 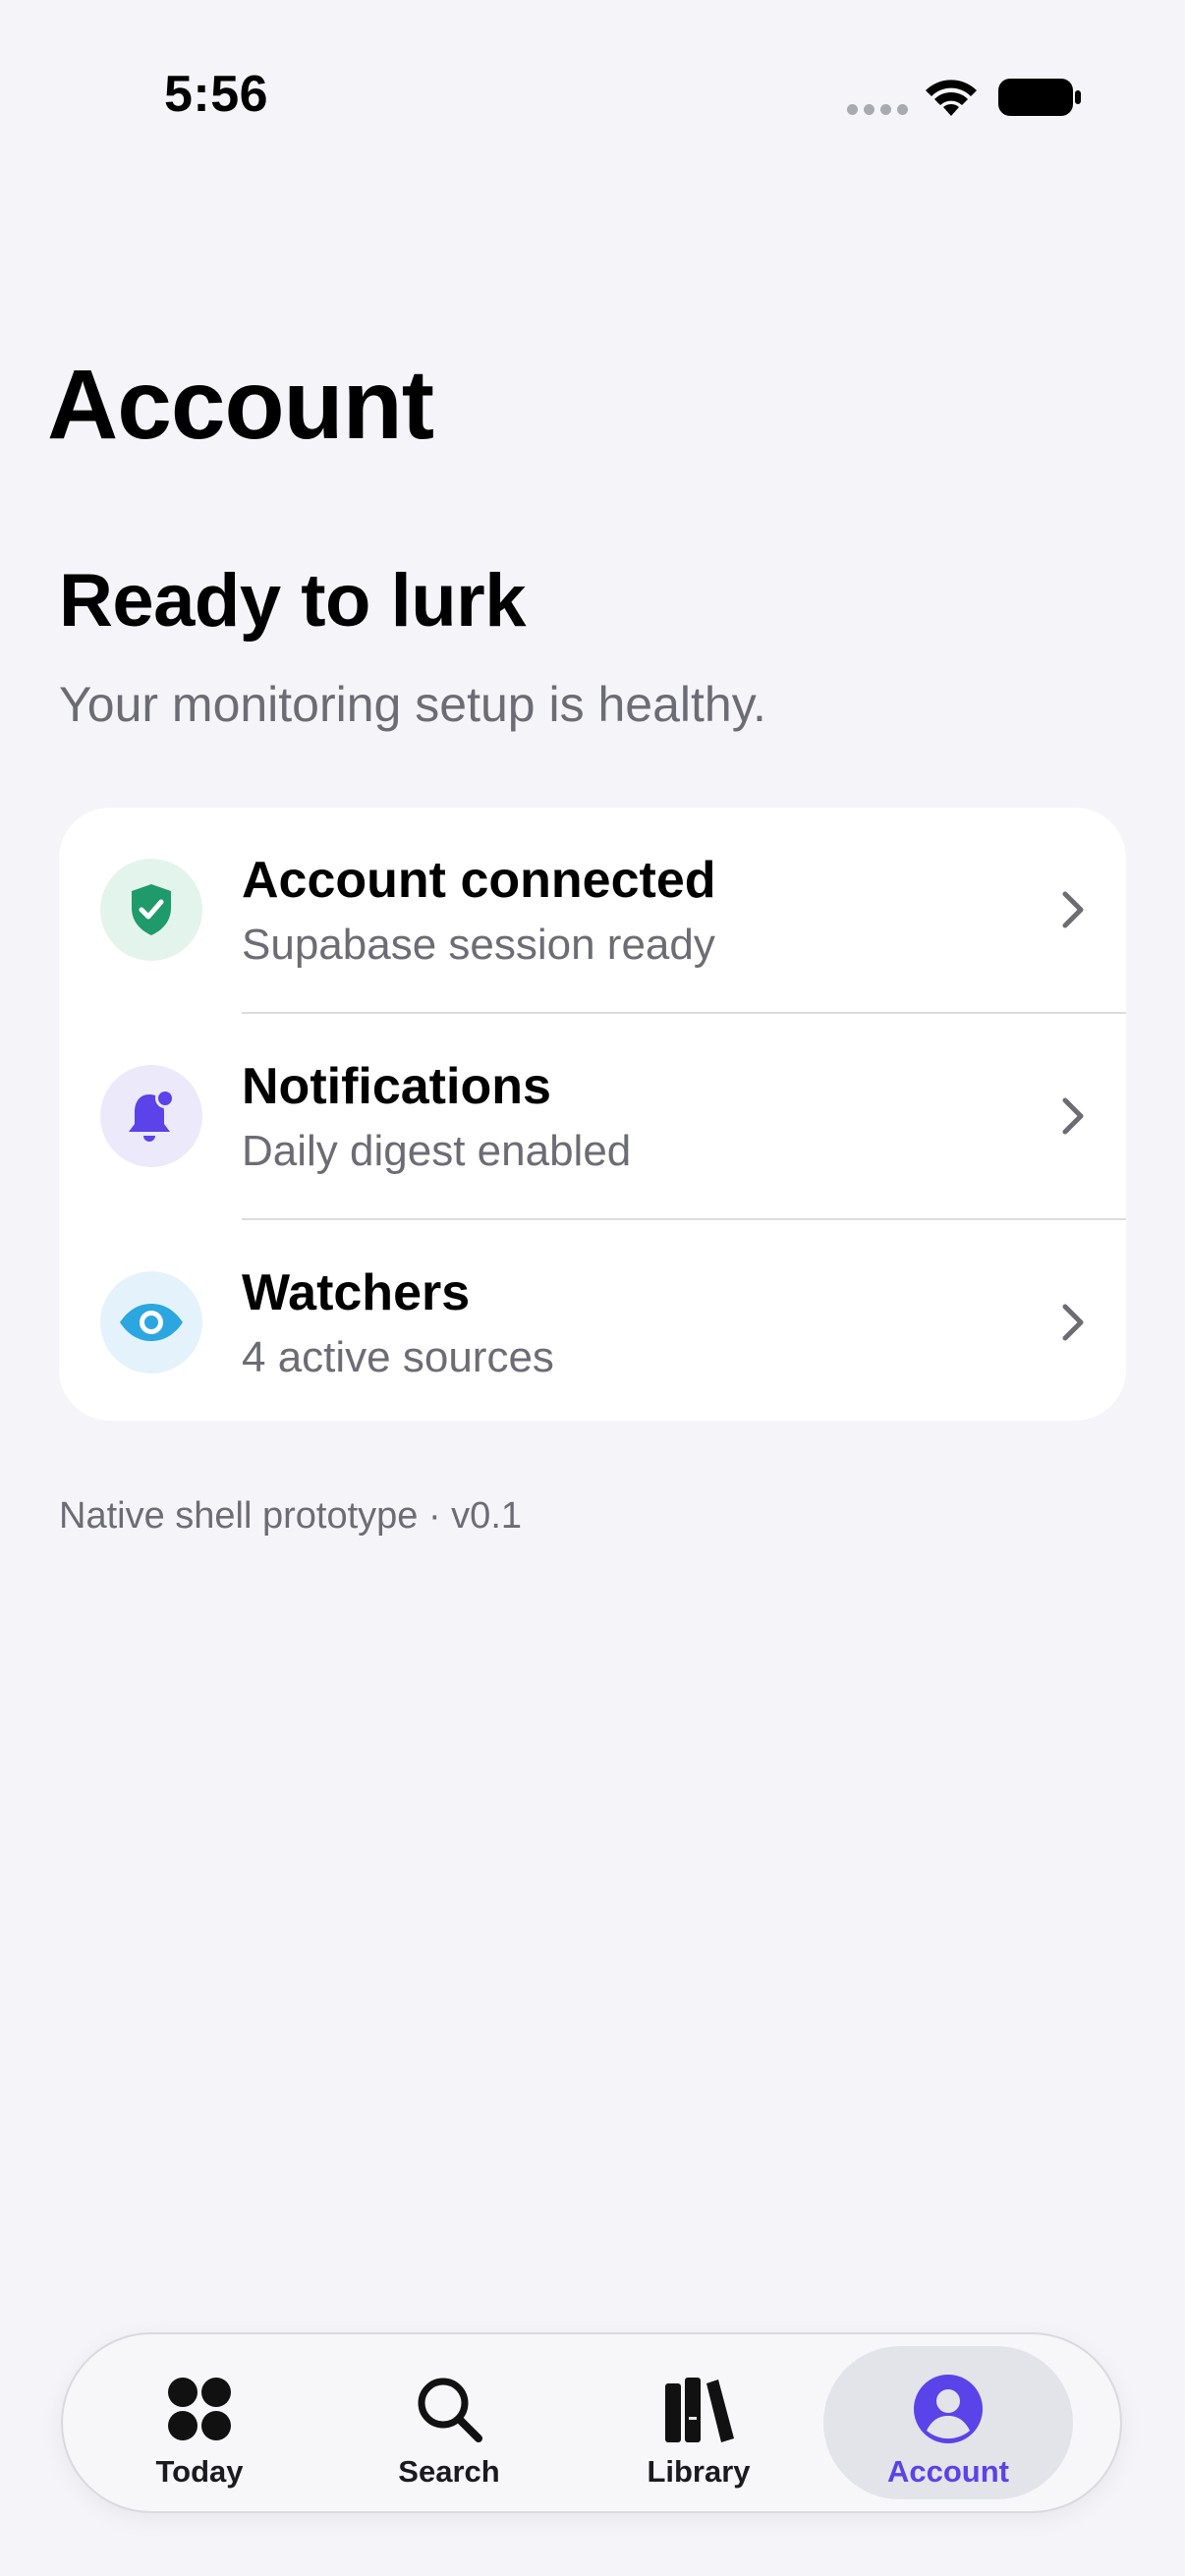 What do you see at coordinates (216, 94) in the screenshot?
I see `status-time: 5:56` at bounding box center [216, 94].